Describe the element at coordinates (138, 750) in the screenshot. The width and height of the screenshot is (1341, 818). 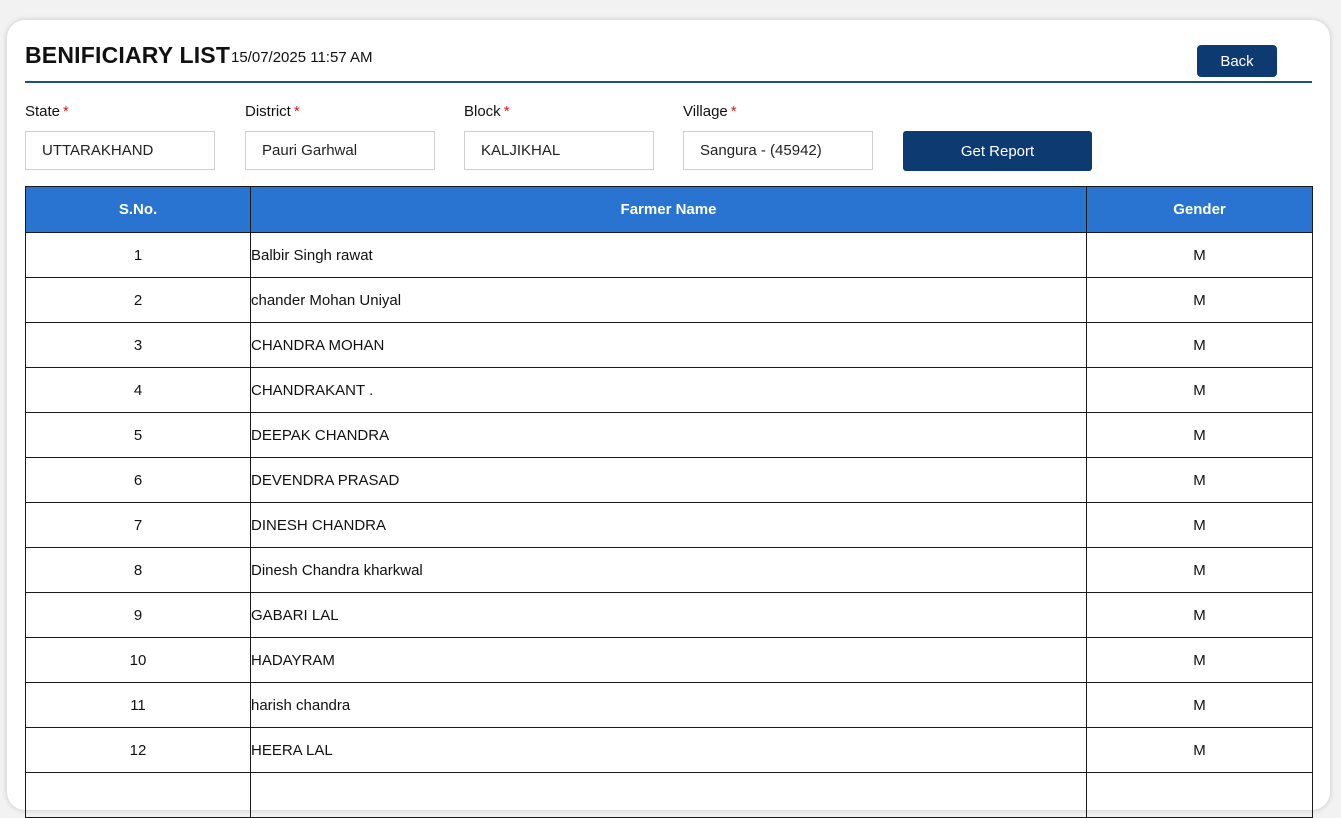
I see `cell-sno: 12` at that location.